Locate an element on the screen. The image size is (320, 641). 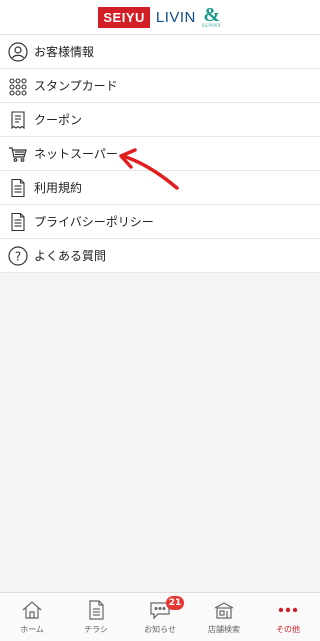
shopping-cart-icon is located at coordinates (18, 154).